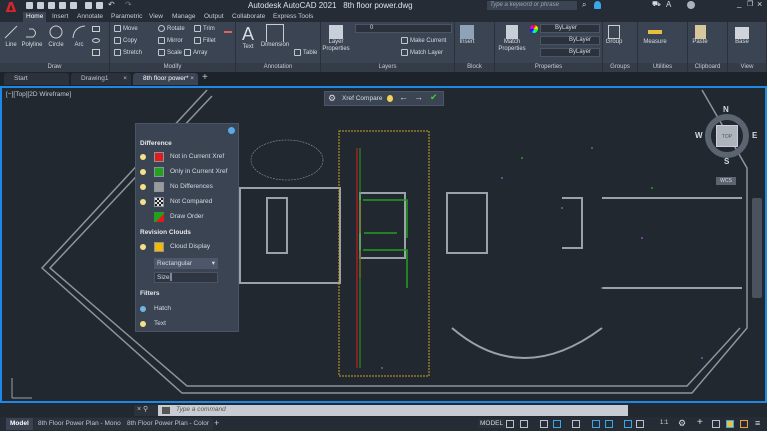  Describe the element at coordinates (184, 17) in the screenshot. I see `tab-manage: Manage` at that location.